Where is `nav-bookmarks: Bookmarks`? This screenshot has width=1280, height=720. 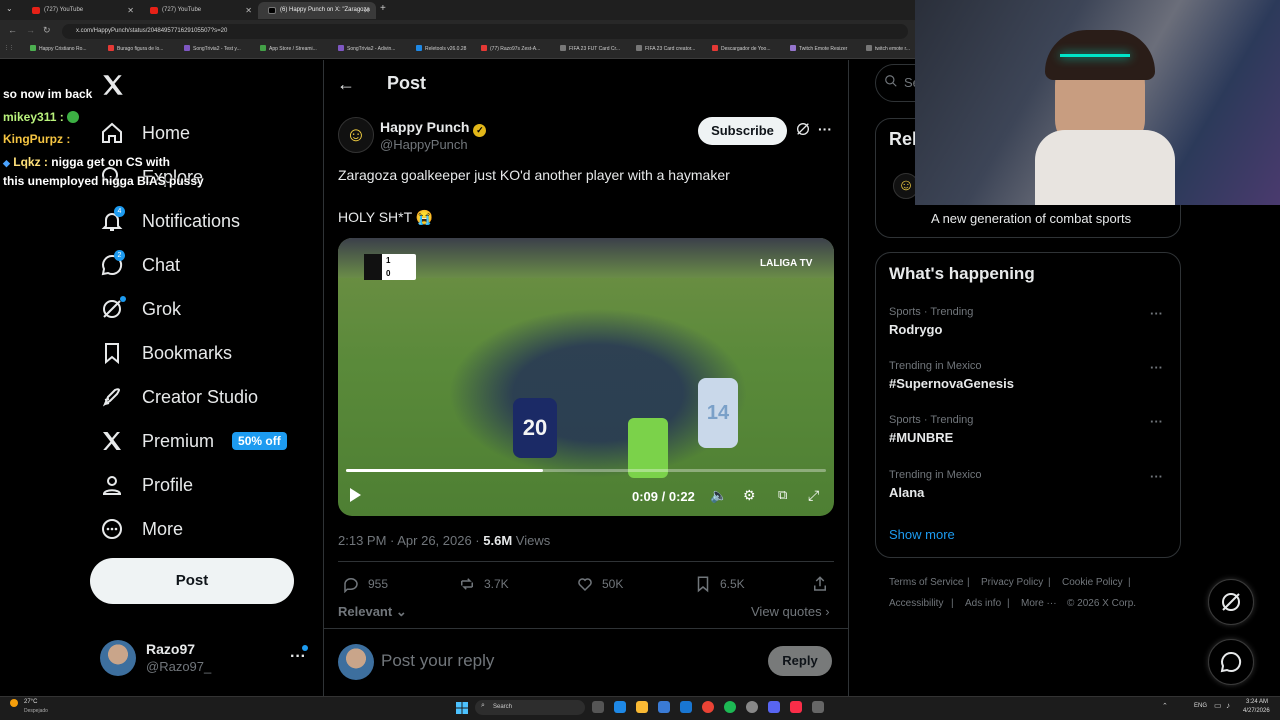
nav-bookmarks: Bookmarks is located at coordinates (166, 353).